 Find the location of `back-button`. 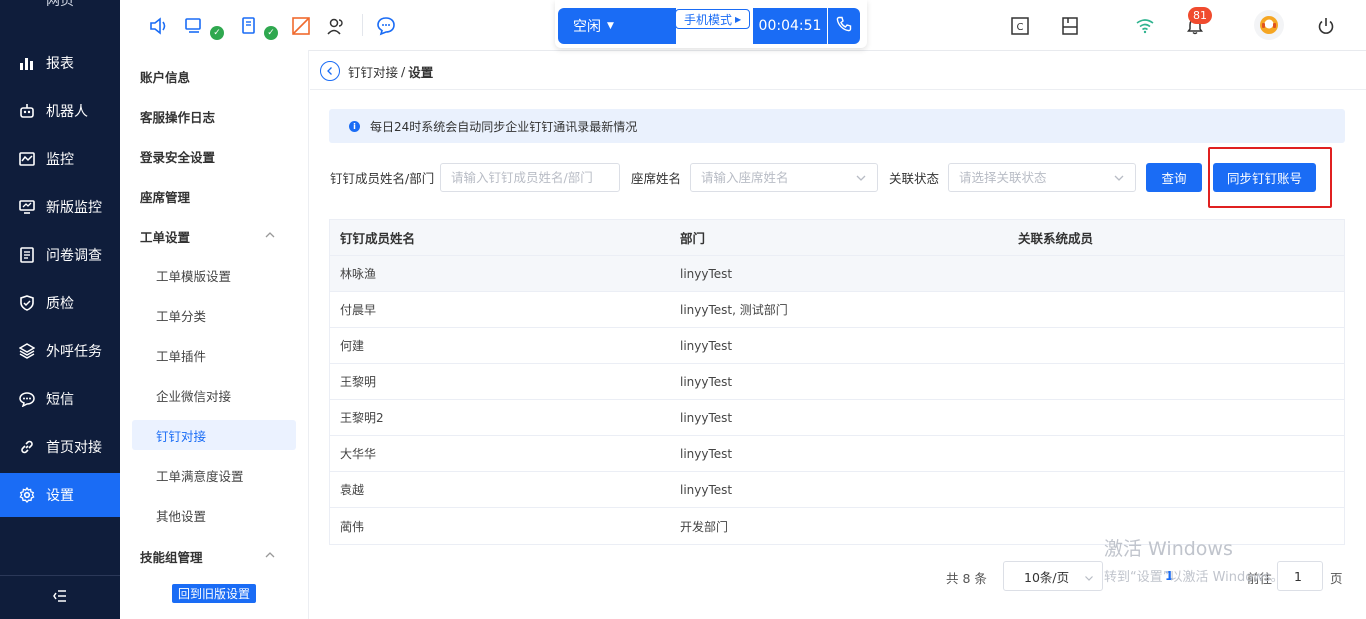

back-button is located at coordinates (330, 71).